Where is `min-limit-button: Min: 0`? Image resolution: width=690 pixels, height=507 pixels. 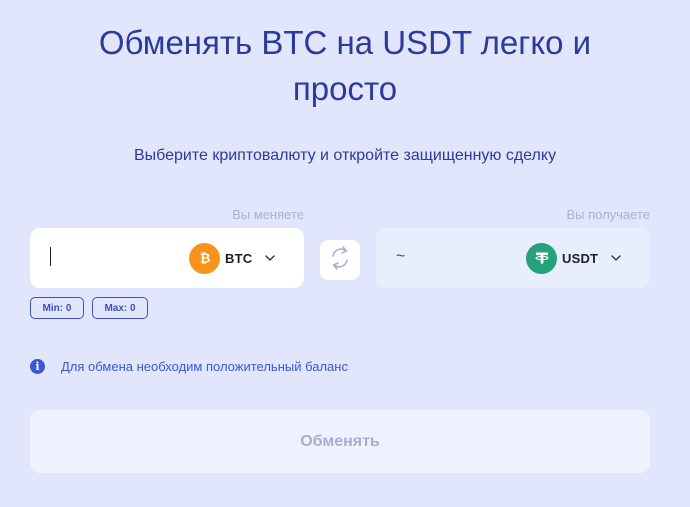 min-limit-button: Min: 0 is located at coordinates (57, 308).